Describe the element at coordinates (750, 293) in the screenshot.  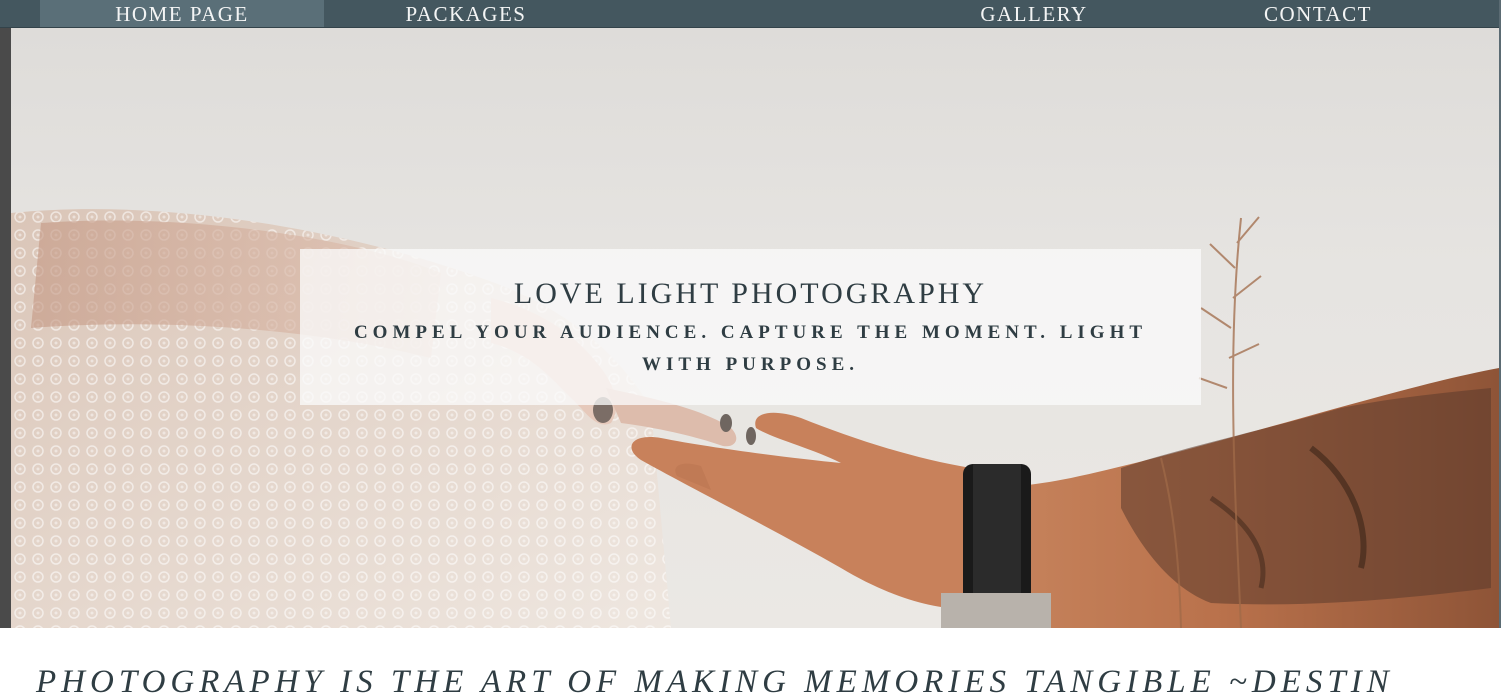
I see `hero-title: LOVE LIGHT PHOTOGRAPHY` at that location.